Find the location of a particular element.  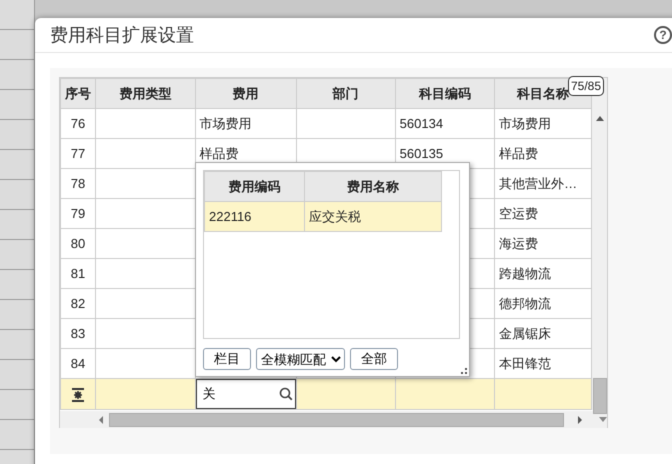

columns-button: 栏目 is located at coordinates (227, 359).